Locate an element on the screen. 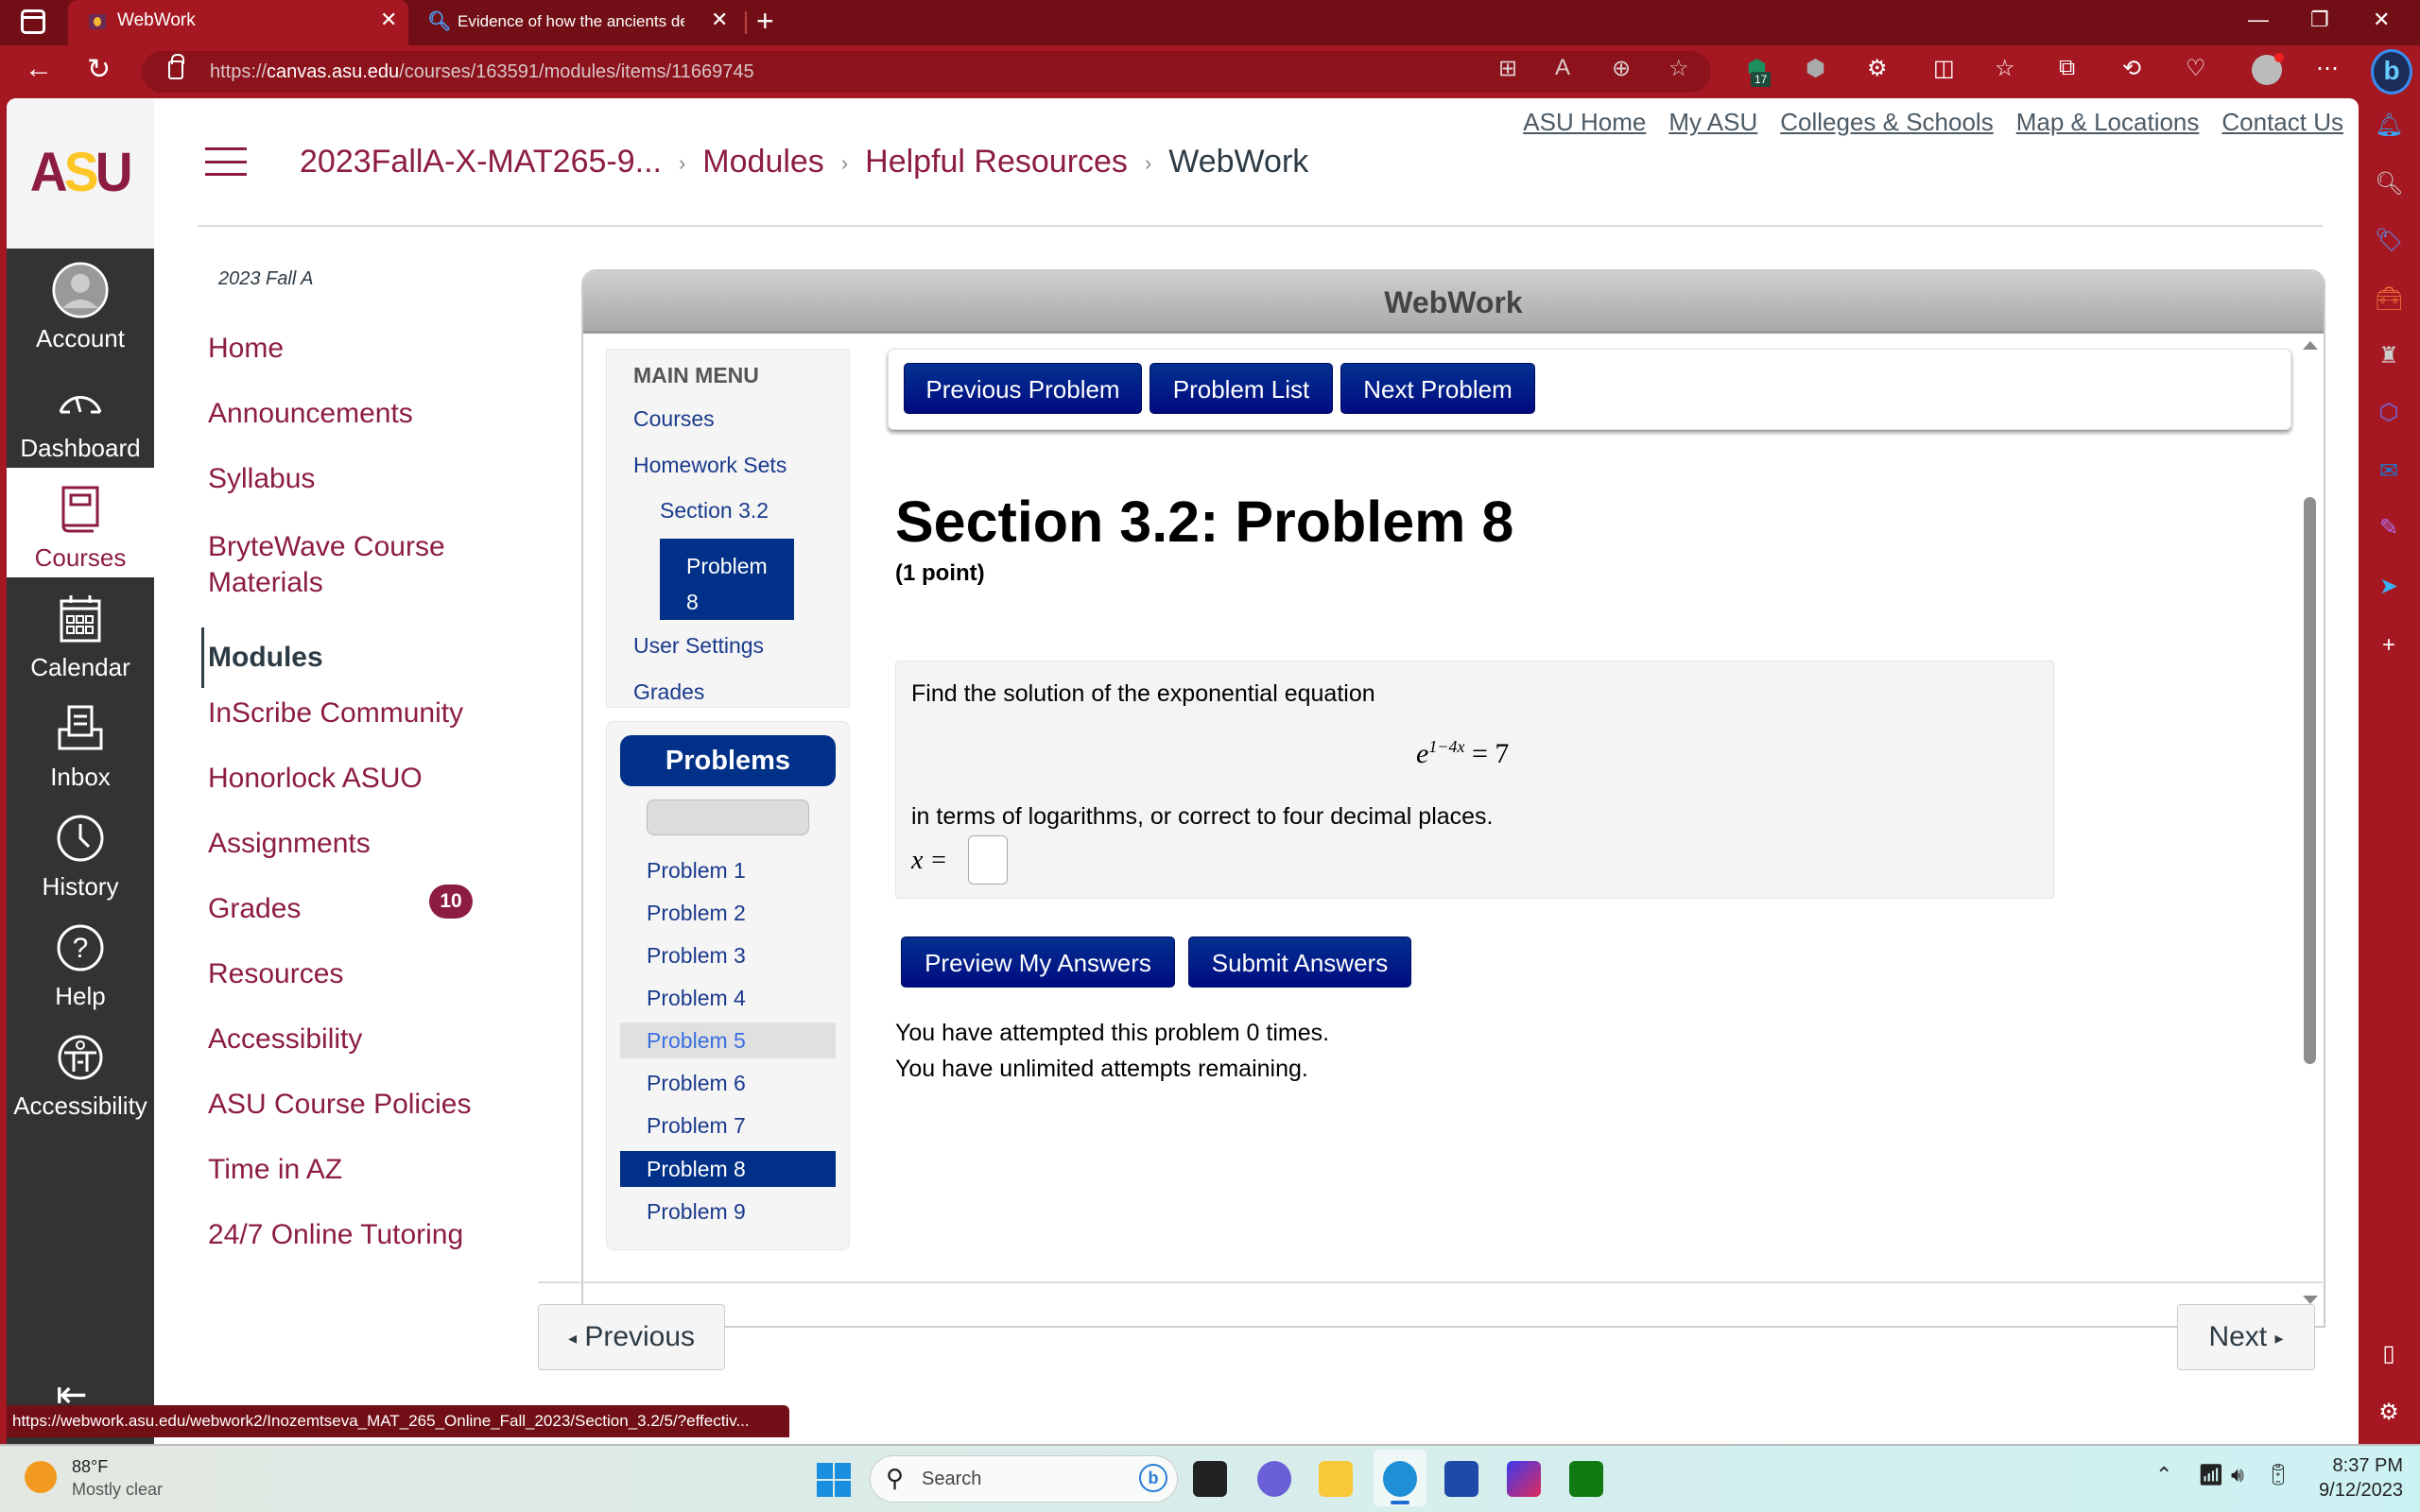 This screenshot has height=1512, width=2420. history-icon: ⟲ is located at coordinates (2131, 68).